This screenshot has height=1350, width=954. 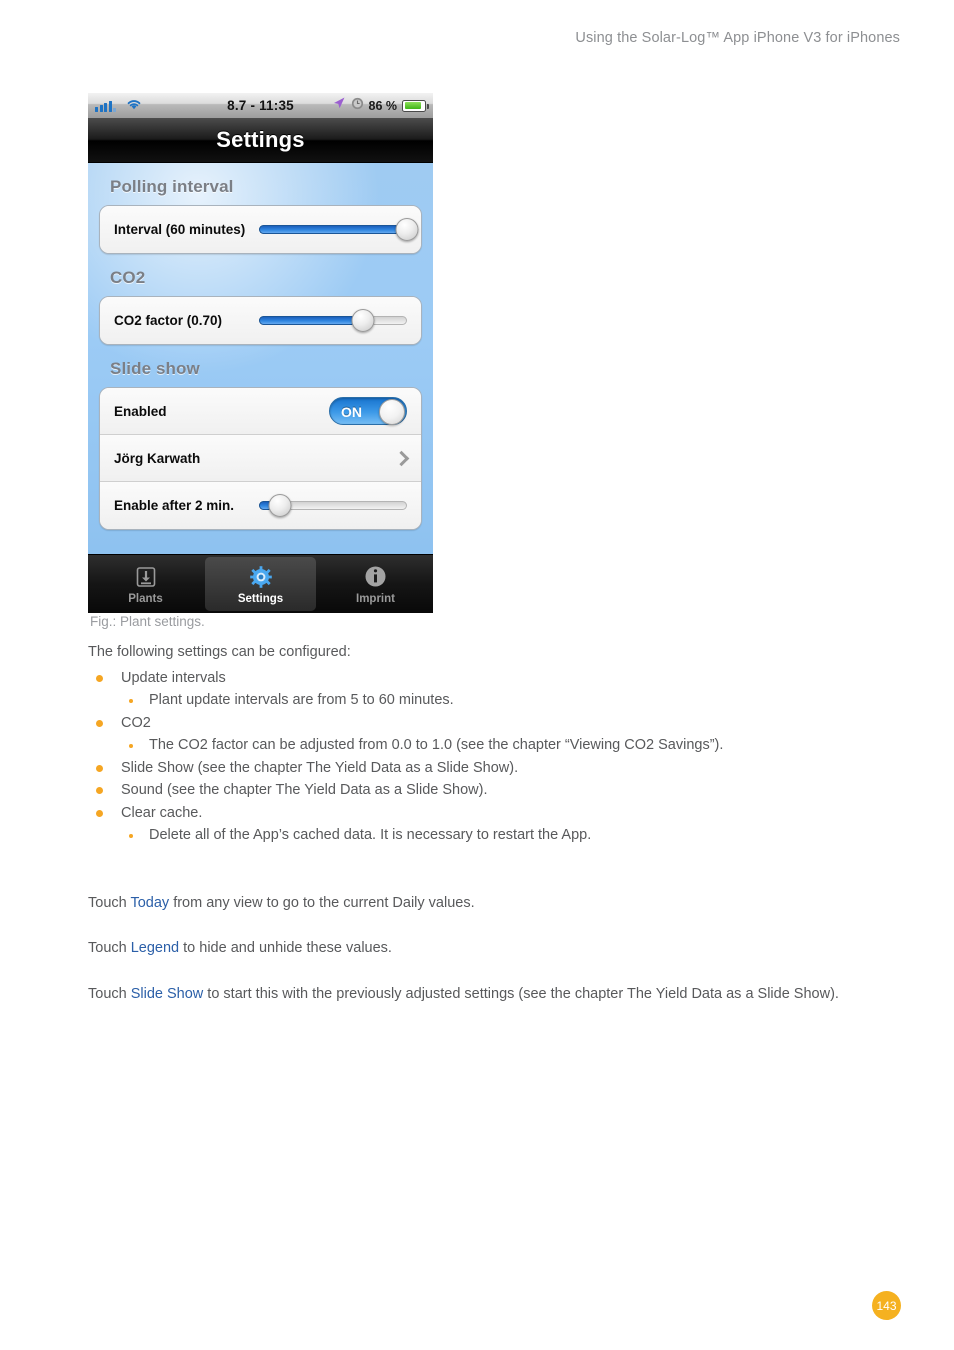 I want to click on battery-percent-label: 86 %, so click(x=383, y=105).